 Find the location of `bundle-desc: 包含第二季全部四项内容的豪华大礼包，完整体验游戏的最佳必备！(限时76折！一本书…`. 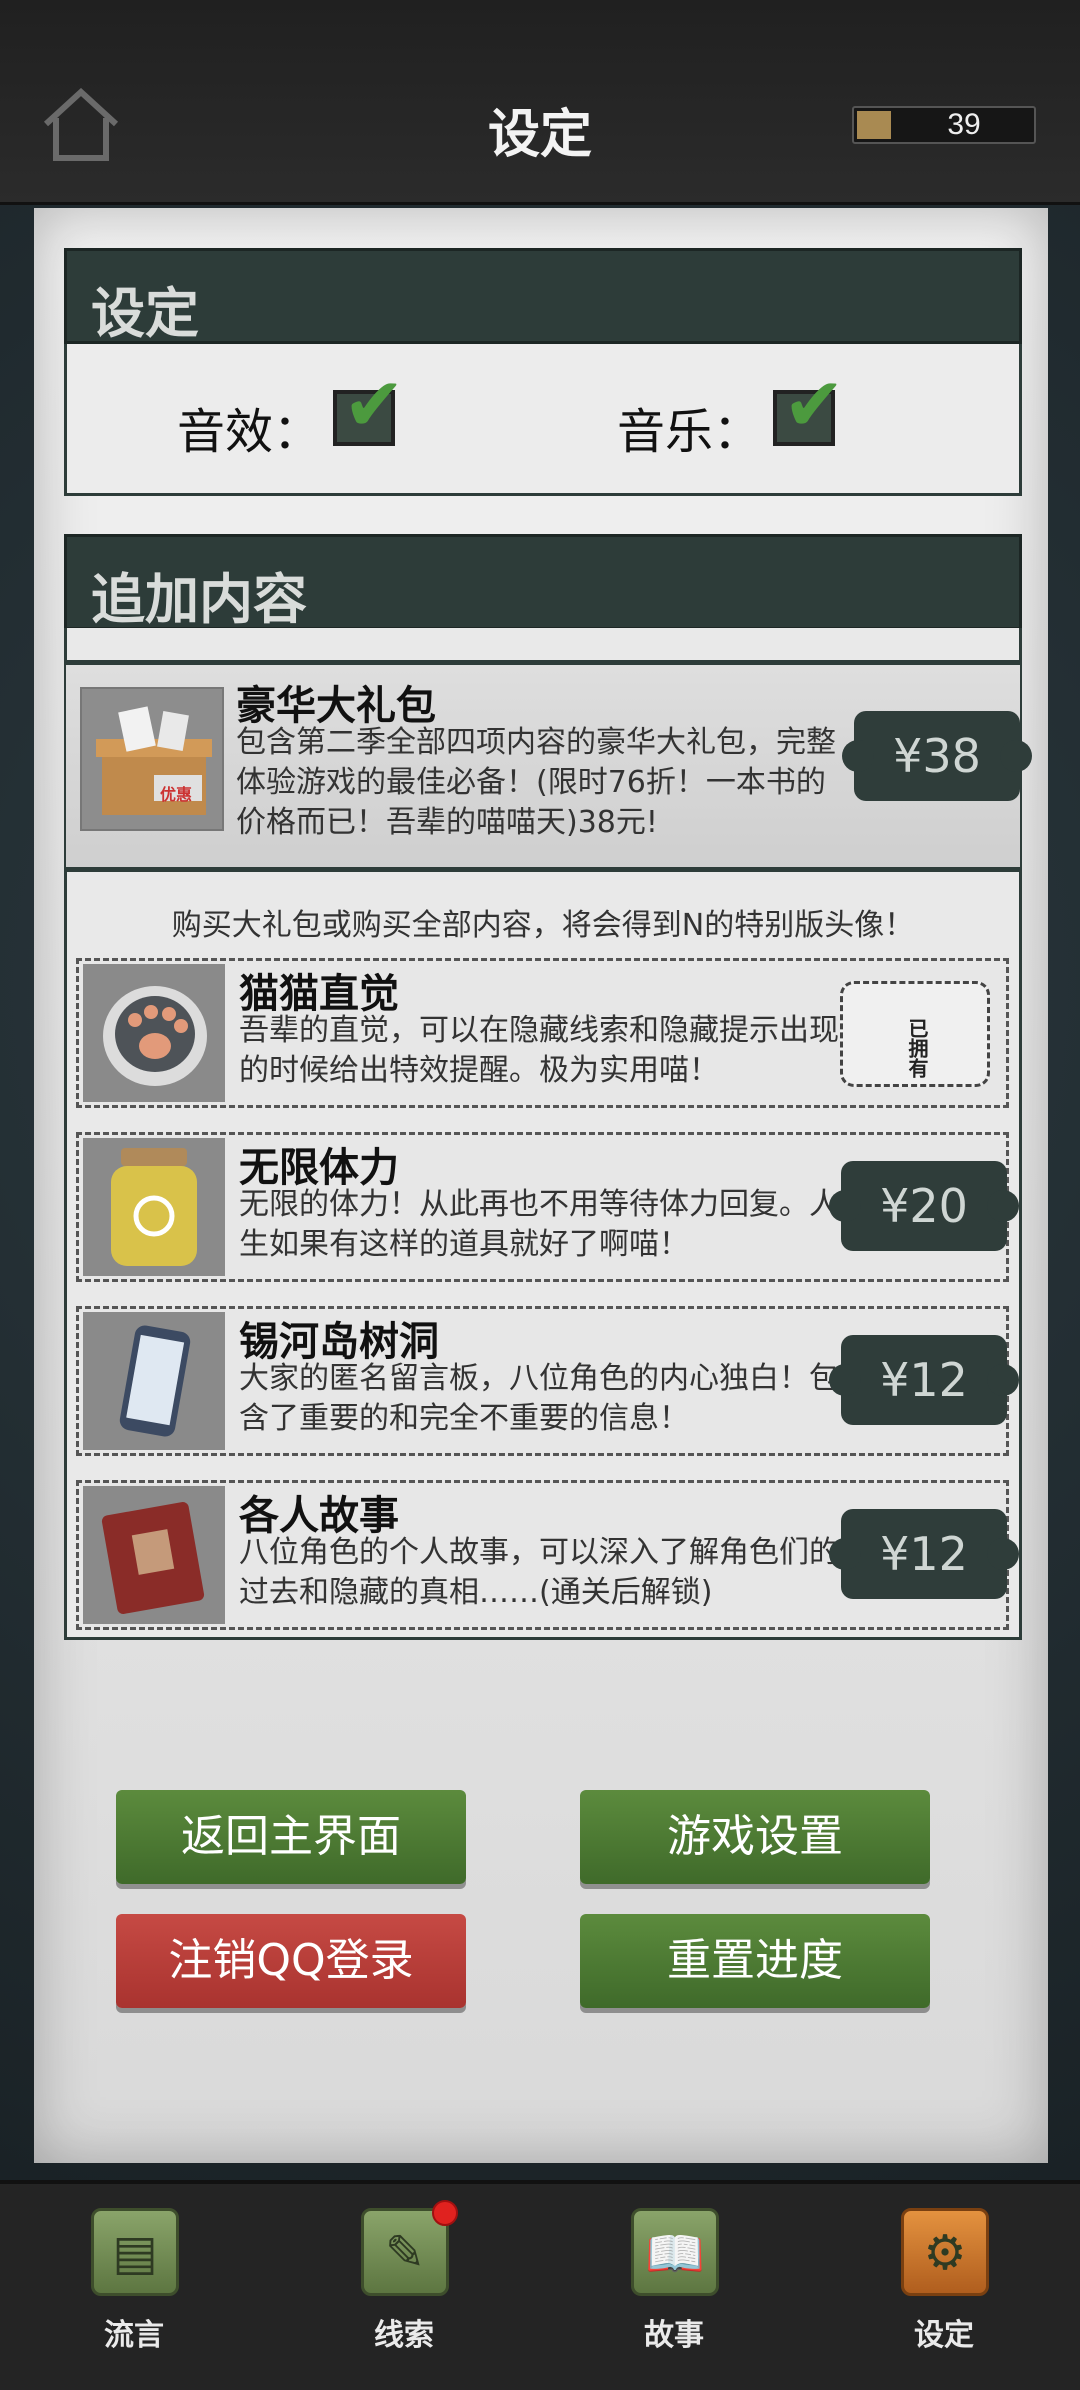

bundle-desc: 包含第二季全部四项内容的豪华大礼包，完整体验游戏的最佳必备！(限时76折！一本书… is located at coordinates (536, 782).